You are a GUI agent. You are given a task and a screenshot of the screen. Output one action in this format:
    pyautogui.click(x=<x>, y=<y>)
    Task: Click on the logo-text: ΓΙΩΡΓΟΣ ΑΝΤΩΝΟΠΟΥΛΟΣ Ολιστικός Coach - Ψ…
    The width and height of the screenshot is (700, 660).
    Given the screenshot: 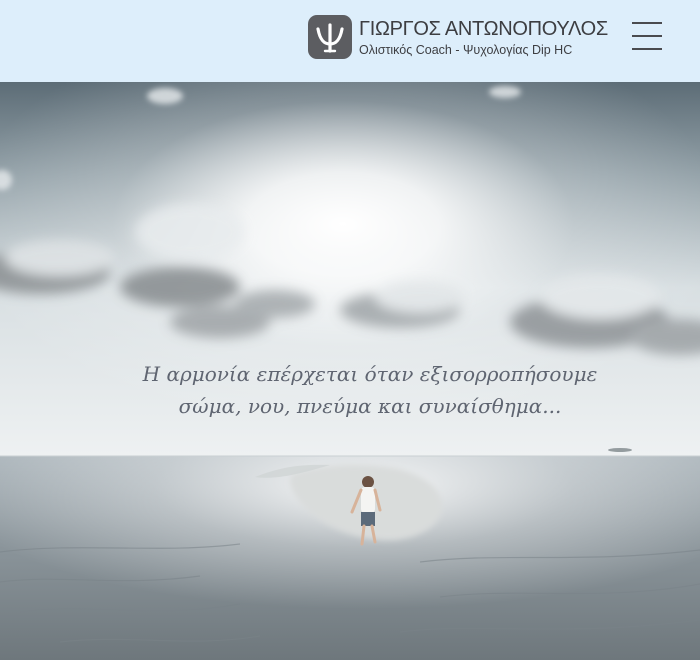 What is the action you would take?
    pyautogui.click(x=483, y=37)
    